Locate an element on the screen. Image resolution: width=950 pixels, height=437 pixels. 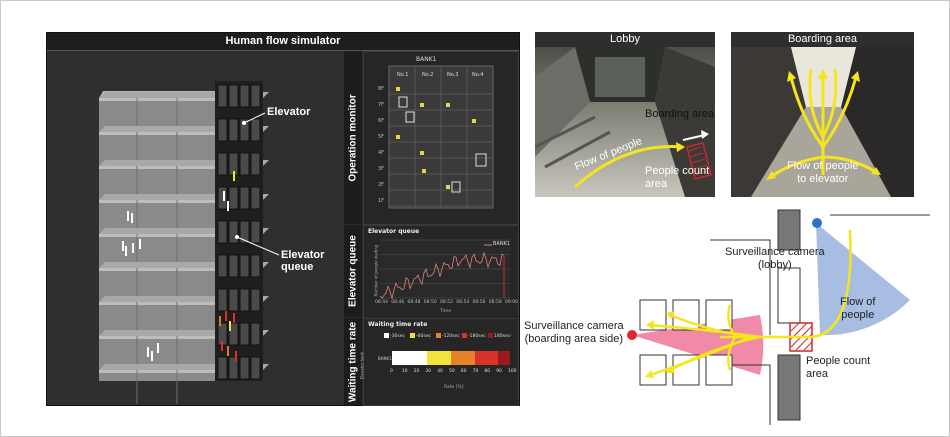
waiting-chart-title: Waiting time rate is located at coordinates (398, 324).